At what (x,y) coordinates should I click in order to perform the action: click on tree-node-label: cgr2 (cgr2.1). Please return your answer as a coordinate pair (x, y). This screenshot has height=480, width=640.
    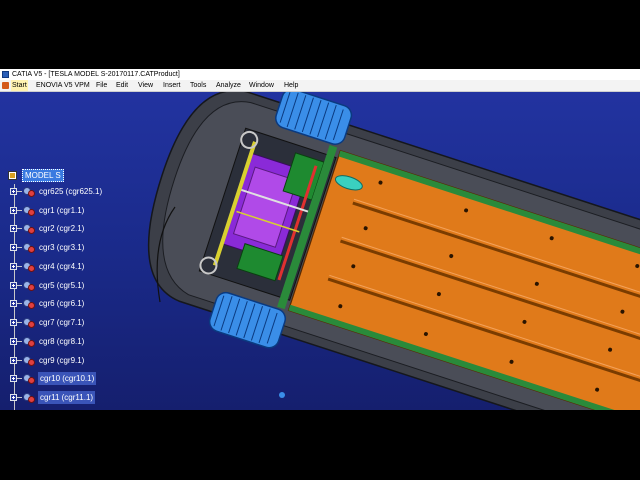
    Looking at the image, I should click on (61, 228).